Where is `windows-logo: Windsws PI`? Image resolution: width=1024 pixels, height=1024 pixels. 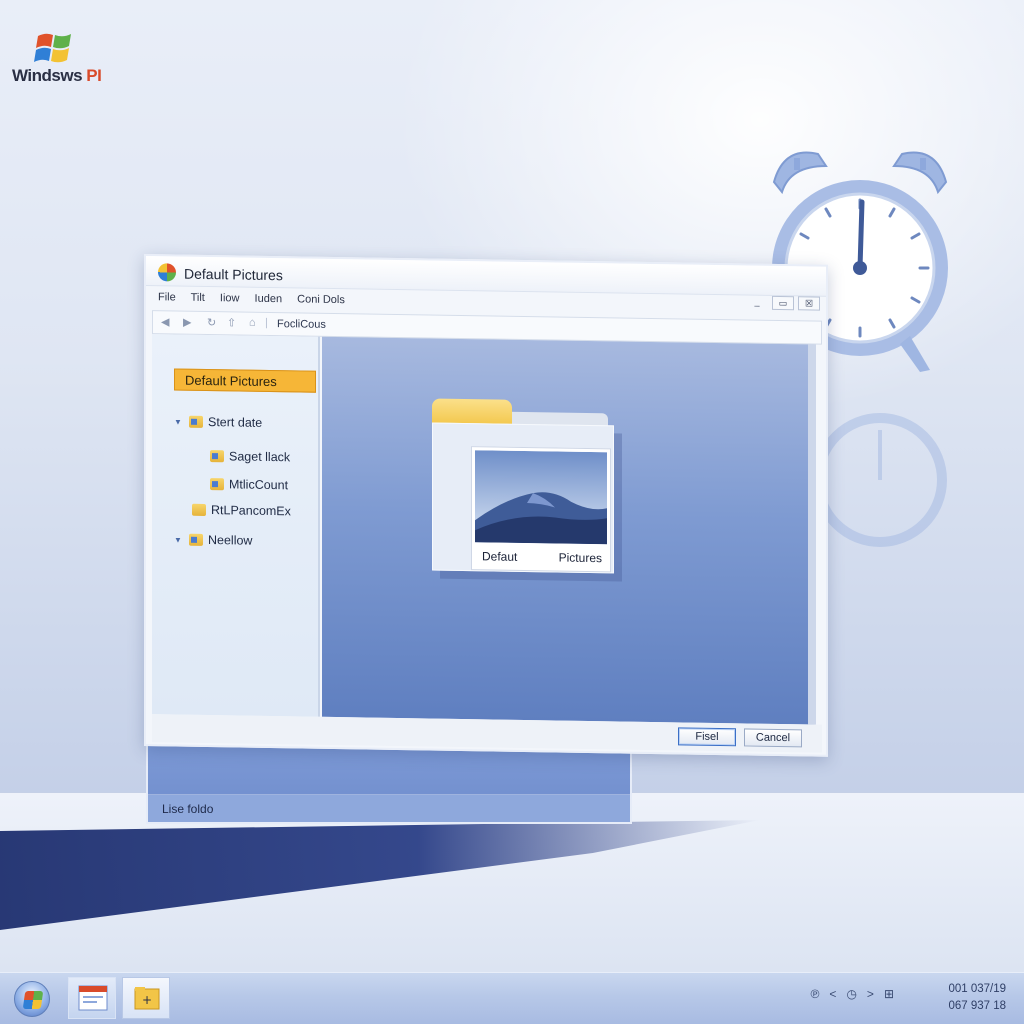
windows-logo: Windsws PI is located at coordinates (67, 58).